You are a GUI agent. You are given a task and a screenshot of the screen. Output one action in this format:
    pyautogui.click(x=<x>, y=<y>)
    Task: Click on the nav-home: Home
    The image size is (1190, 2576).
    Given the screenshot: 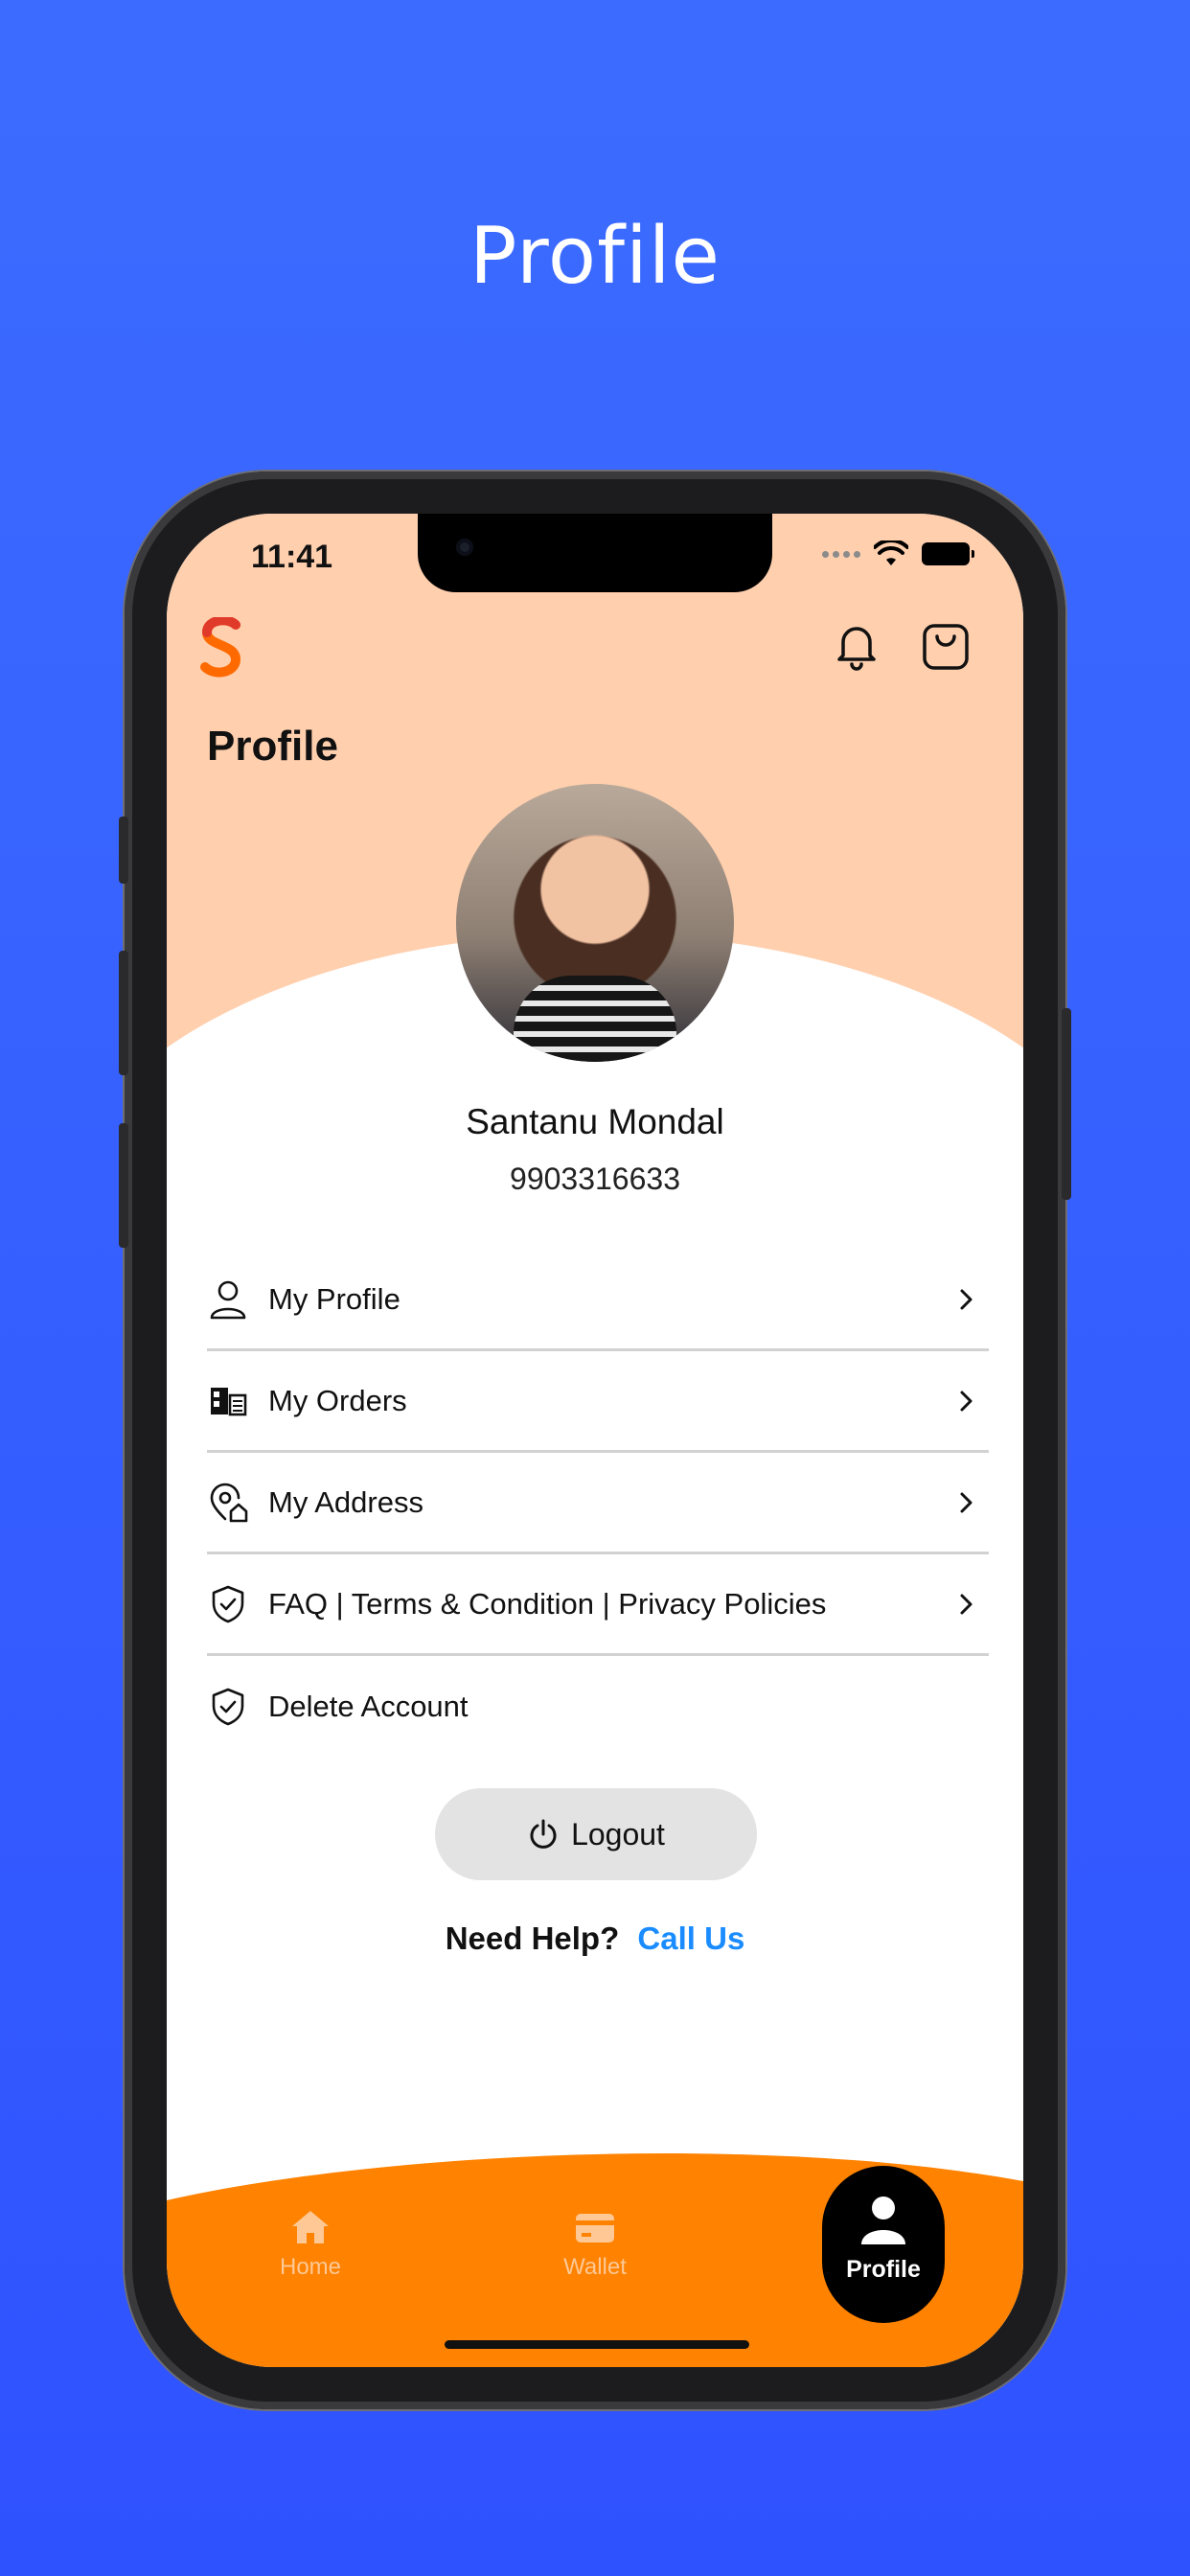 What is the action you would take?
    pyautogui.click(x=311, y=2244)
    